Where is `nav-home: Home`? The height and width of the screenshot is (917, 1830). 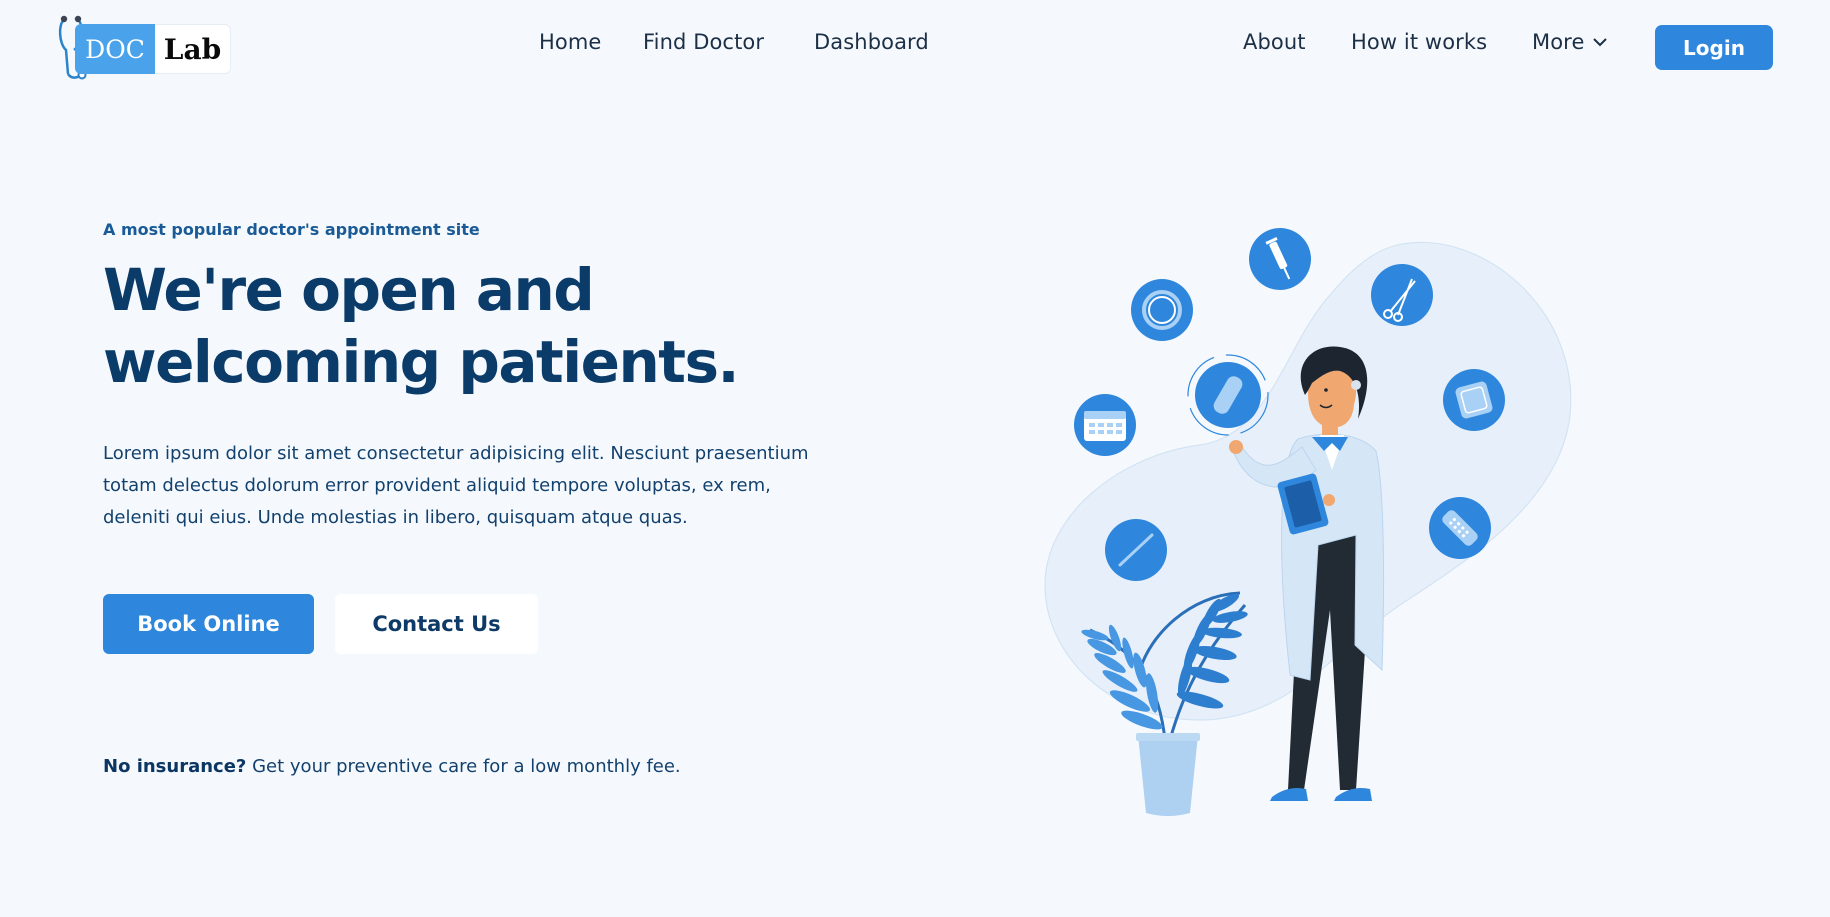
nav-home: Home is located at coordinates (570, 47).